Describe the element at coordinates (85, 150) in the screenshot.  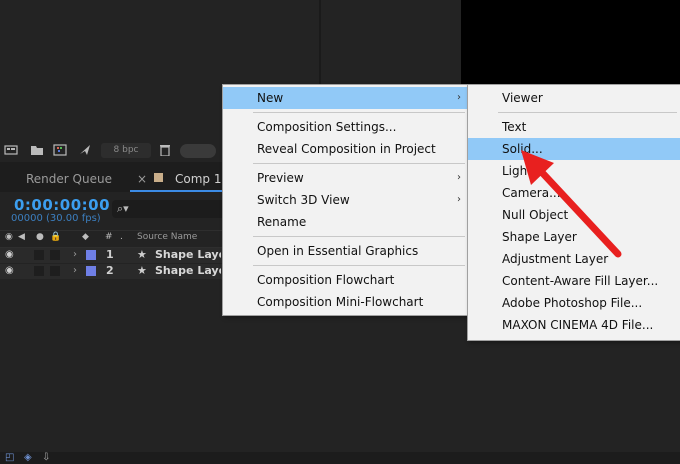
I see `flowchart-icon` at that location.